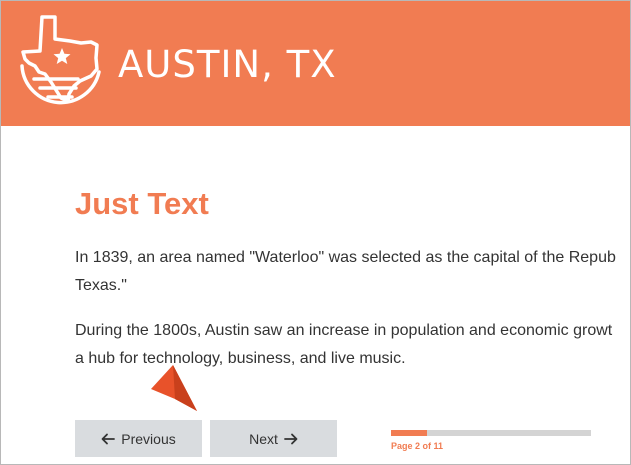  I want to click on city-title: AUSTIN, TX, so click(227, 64).